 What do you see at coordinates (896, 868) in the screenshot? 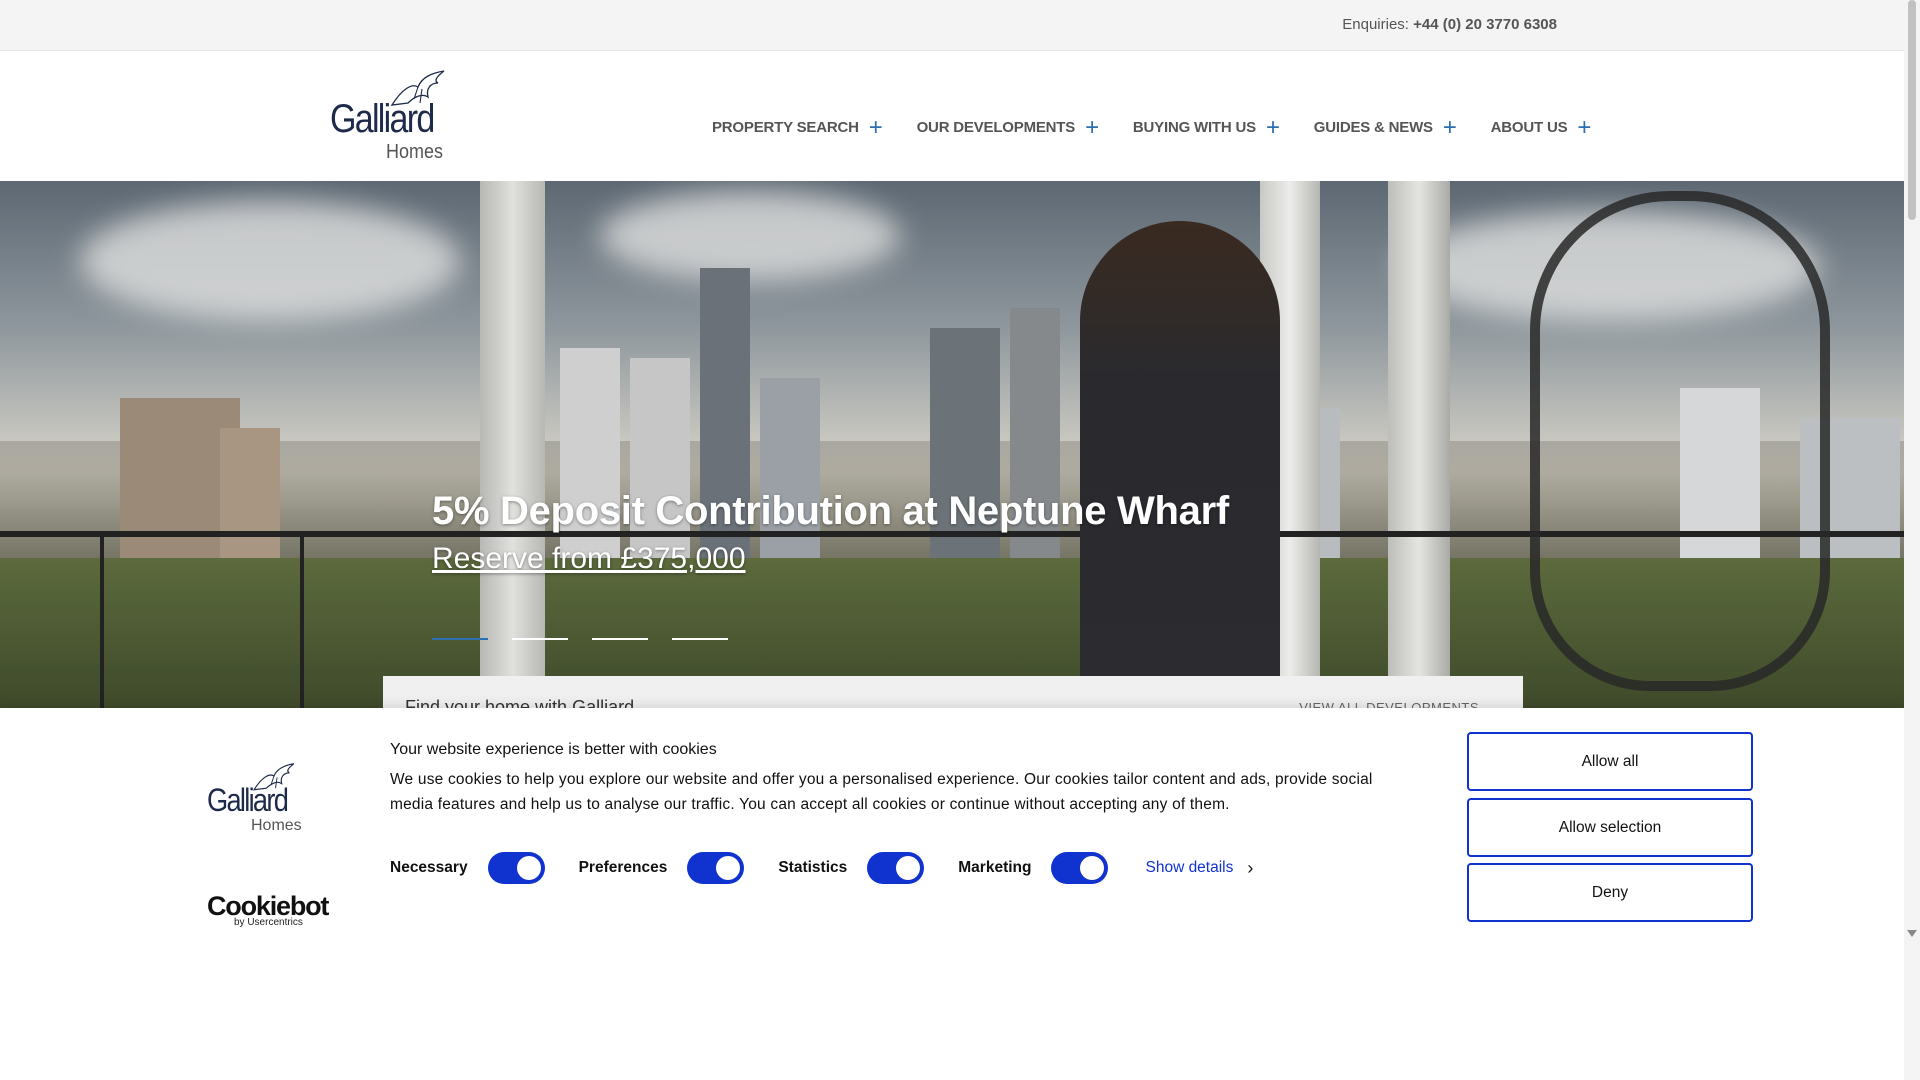
I see `statistics-switch` at bounding box center [896, 868].